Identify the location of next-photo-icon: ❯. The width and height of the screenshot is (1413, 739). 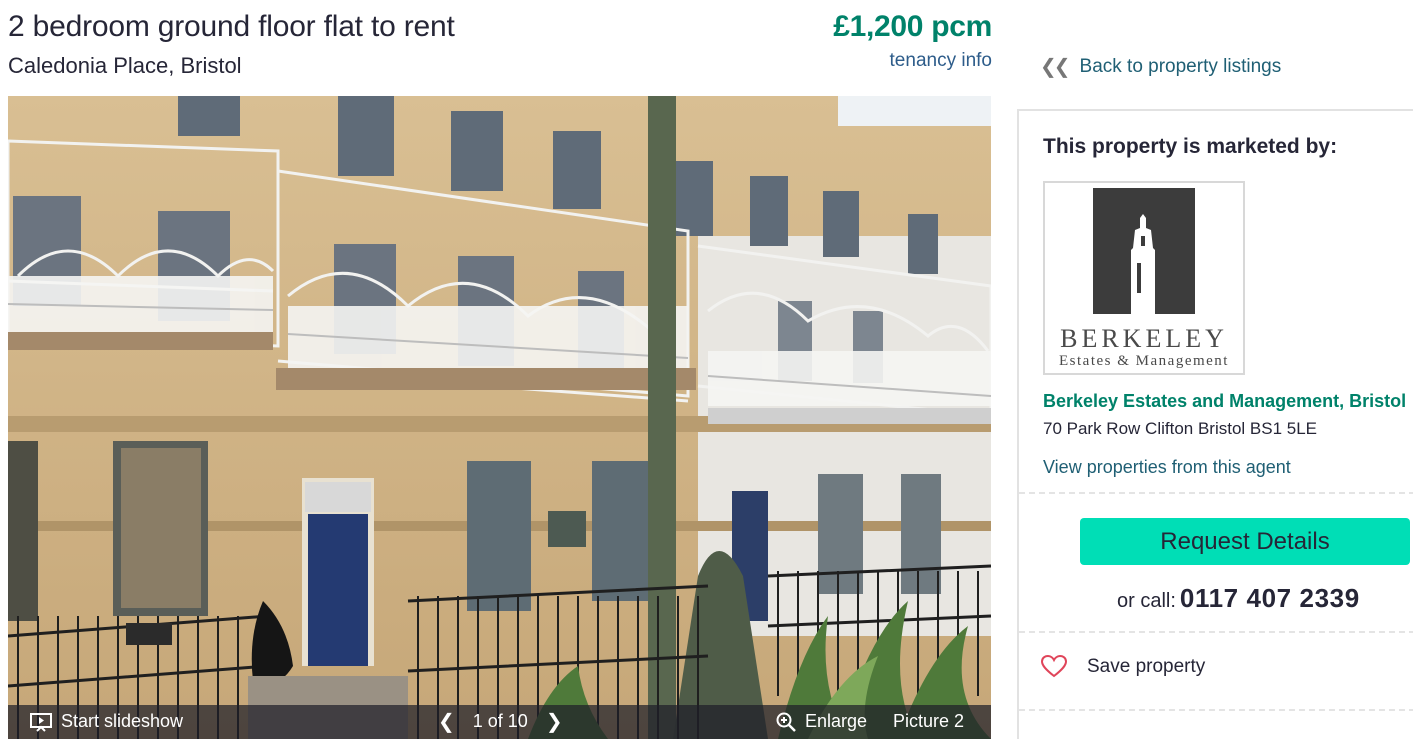
(554, 722).